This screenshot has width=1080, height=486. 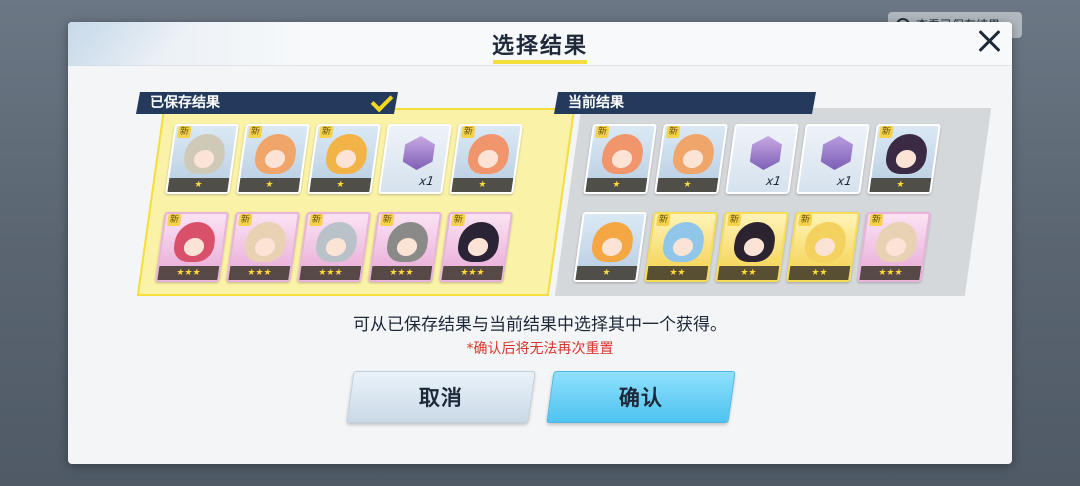 What do you see at coordinates (989, 41) in the screenshot?
I see `close-icon` at bounding box center [989, 41].